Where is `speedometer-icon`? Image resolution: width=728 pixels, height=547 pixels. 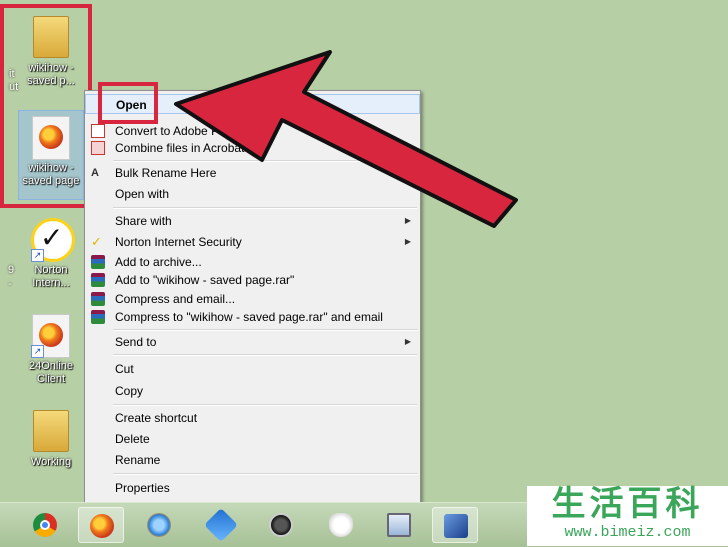 speedometer-icon is located at coordinates (281, 525).